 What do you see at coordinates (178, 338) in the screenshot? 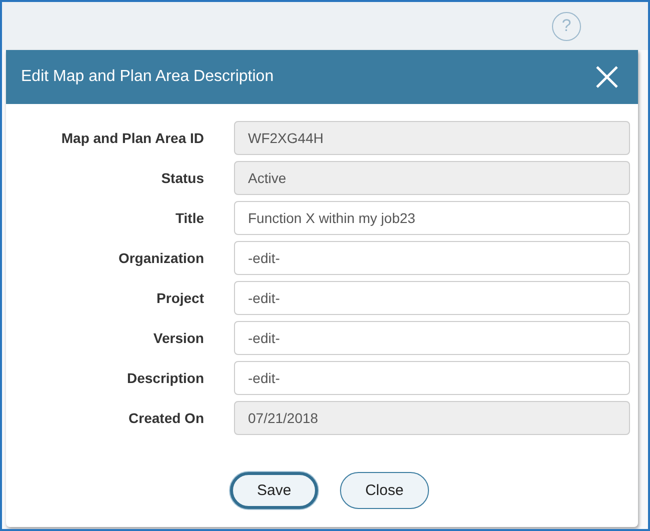
I see `field-label: Version` at bounding box center [178, 338].